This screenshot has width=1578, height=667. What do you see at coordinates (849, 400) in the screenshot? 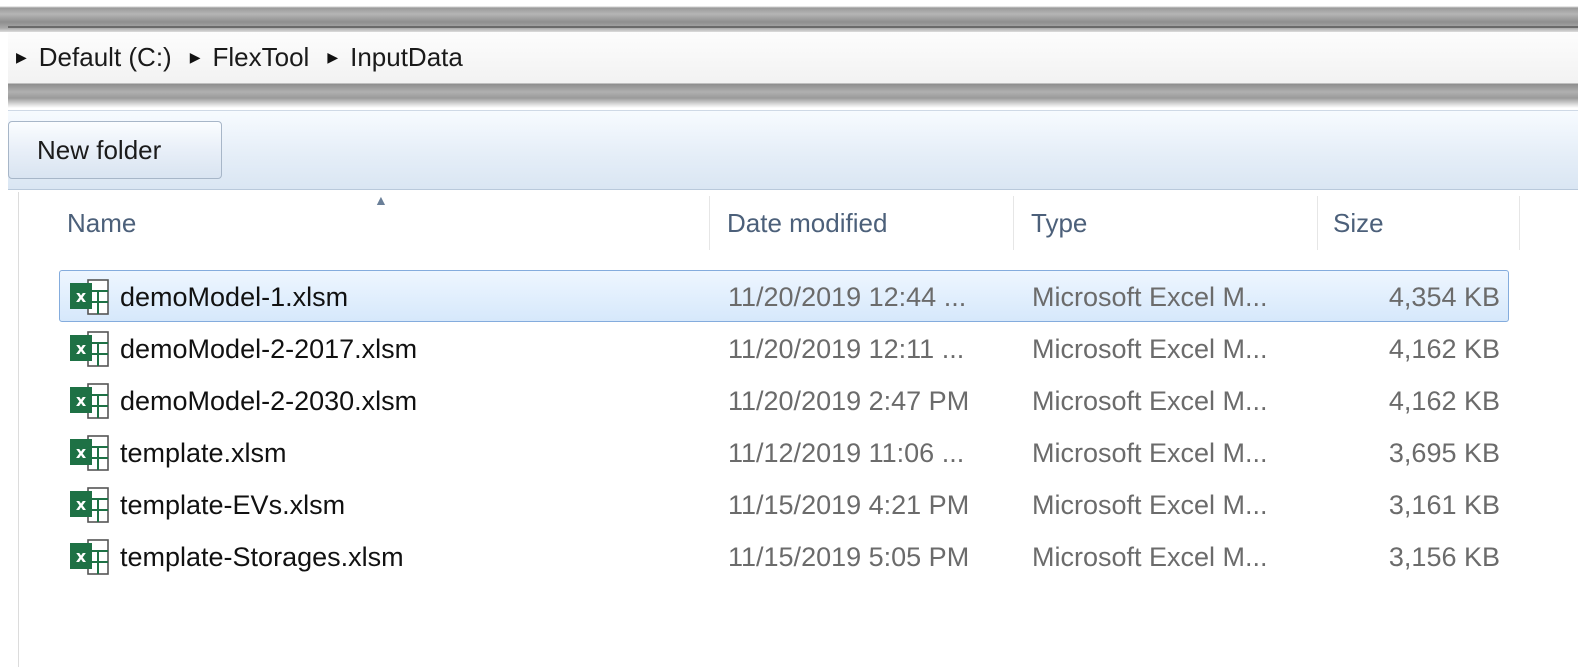
I see `file-date: 11/20/2019 2:47 PM` at bounding box center [849, 400].